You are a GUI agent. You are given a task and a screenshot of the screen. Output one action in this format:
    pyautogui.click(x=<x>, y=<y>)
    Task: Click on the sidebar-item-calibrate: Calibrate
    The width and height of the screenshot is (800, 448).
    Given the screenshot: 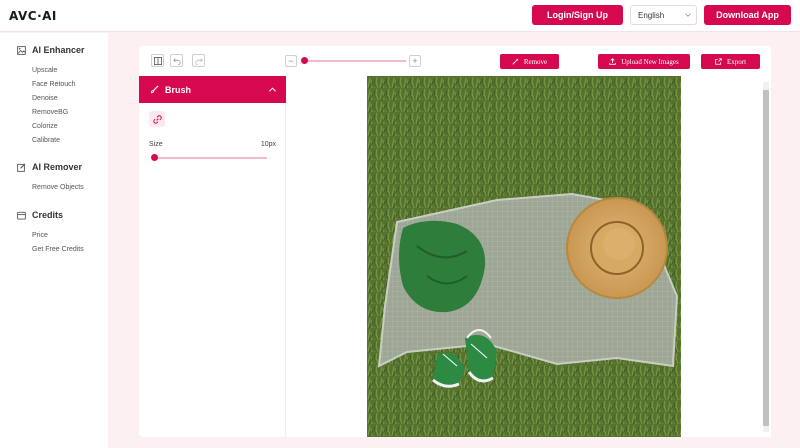 What is the action you would take?
    pyautogui.click(x=46, y=140)
    